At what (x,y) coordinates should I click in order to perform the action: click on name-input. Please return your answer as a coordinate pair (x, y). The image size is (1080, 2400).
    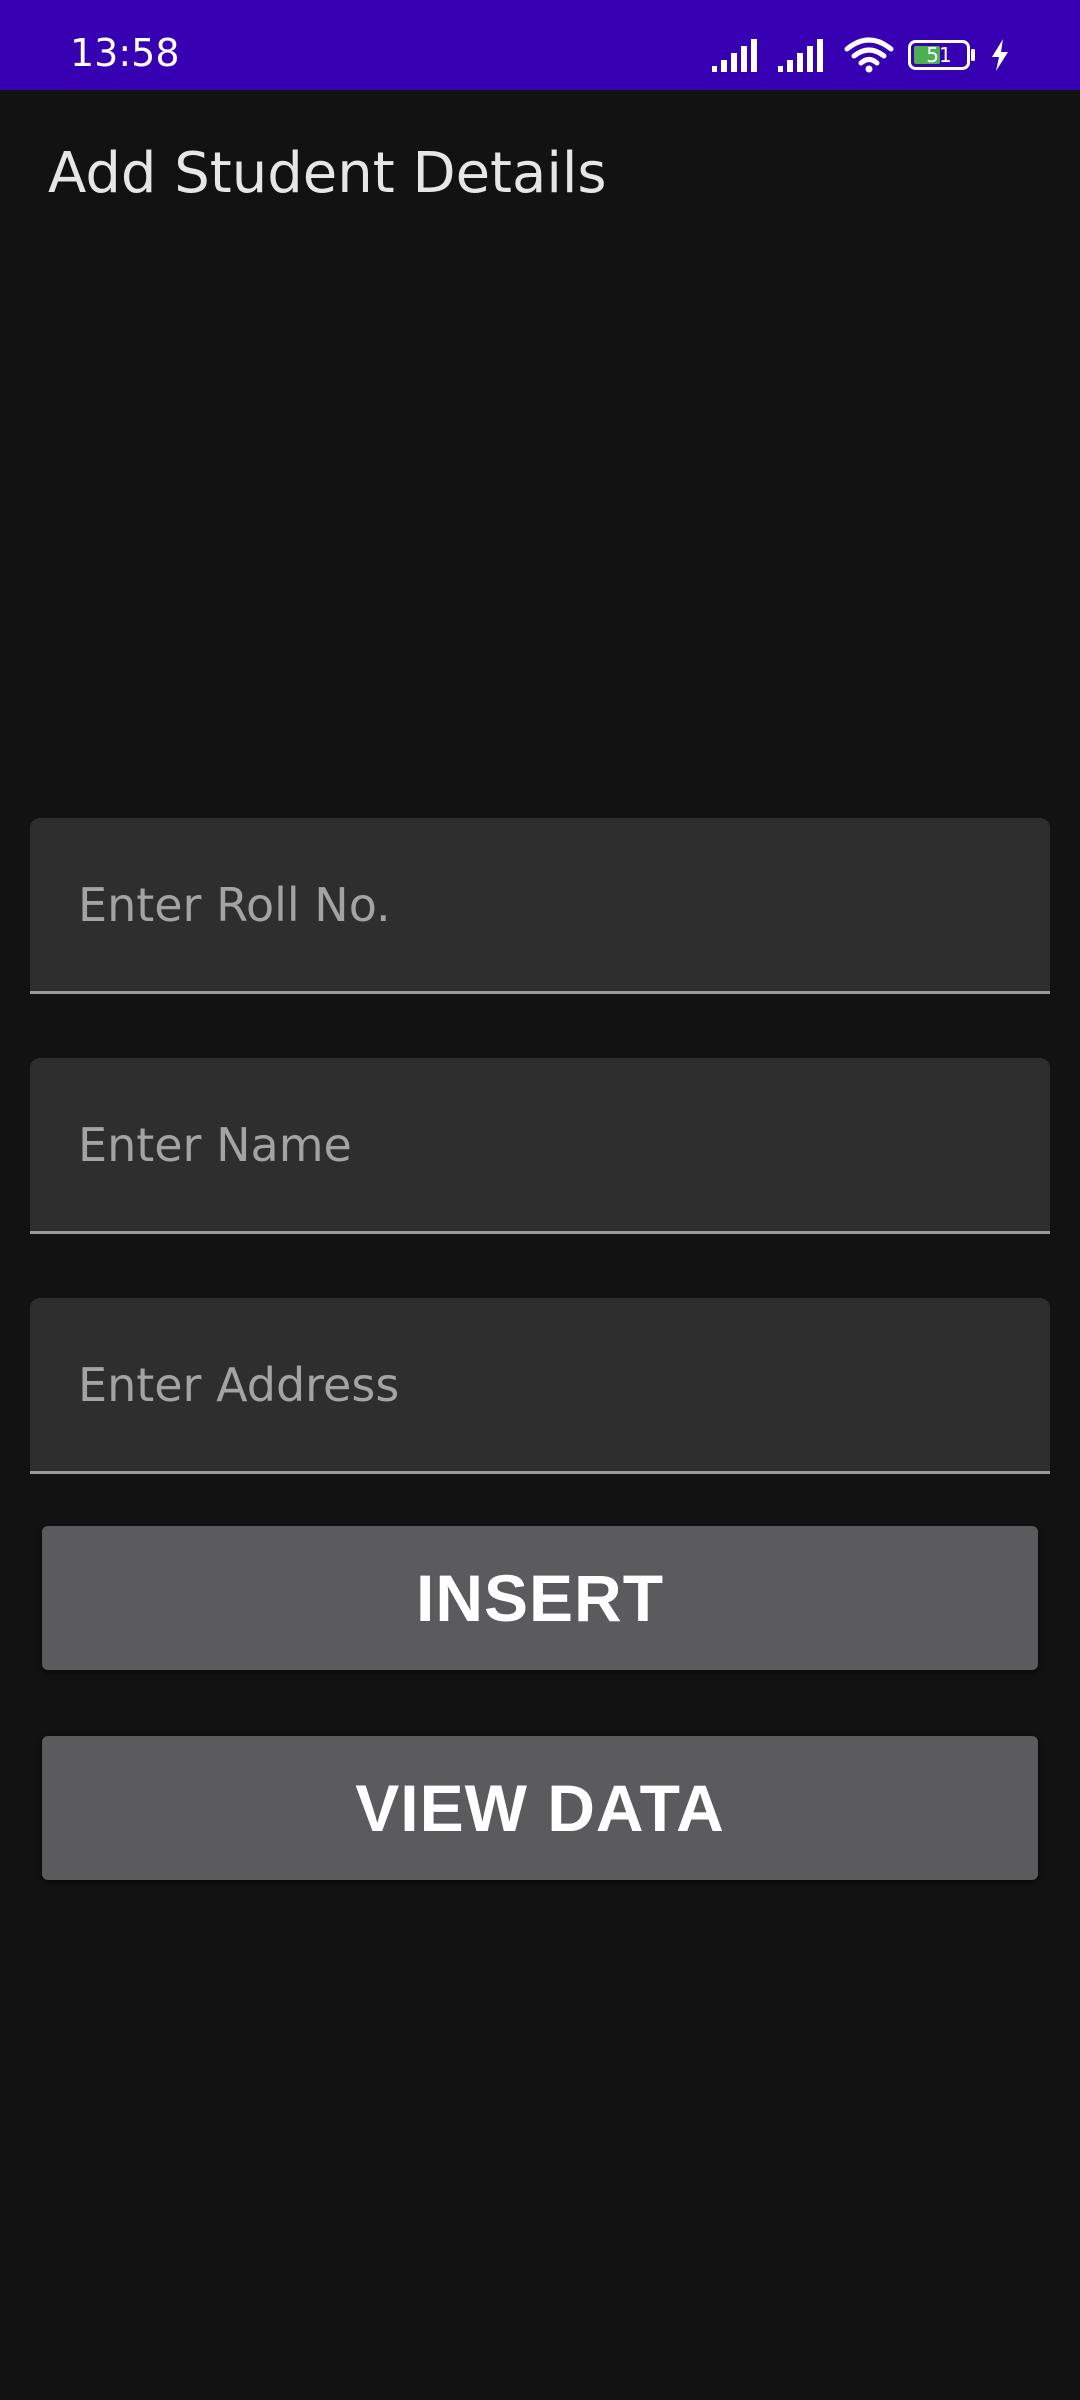
    Looking at the image, I should click on (540, 1144).